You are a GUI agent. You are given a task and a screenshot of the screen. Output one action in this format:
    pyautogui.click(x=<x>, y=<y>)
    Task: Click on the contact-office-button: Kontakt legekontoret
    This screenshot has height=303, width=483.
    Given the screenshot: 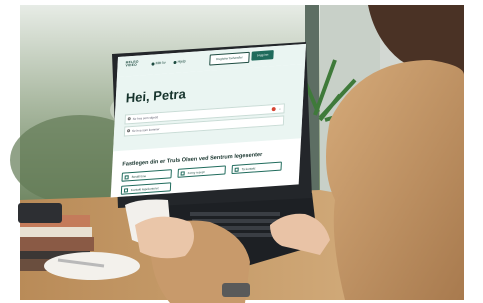 What is the action you would take?
    pyautogui.click(x=146, y=188)
    